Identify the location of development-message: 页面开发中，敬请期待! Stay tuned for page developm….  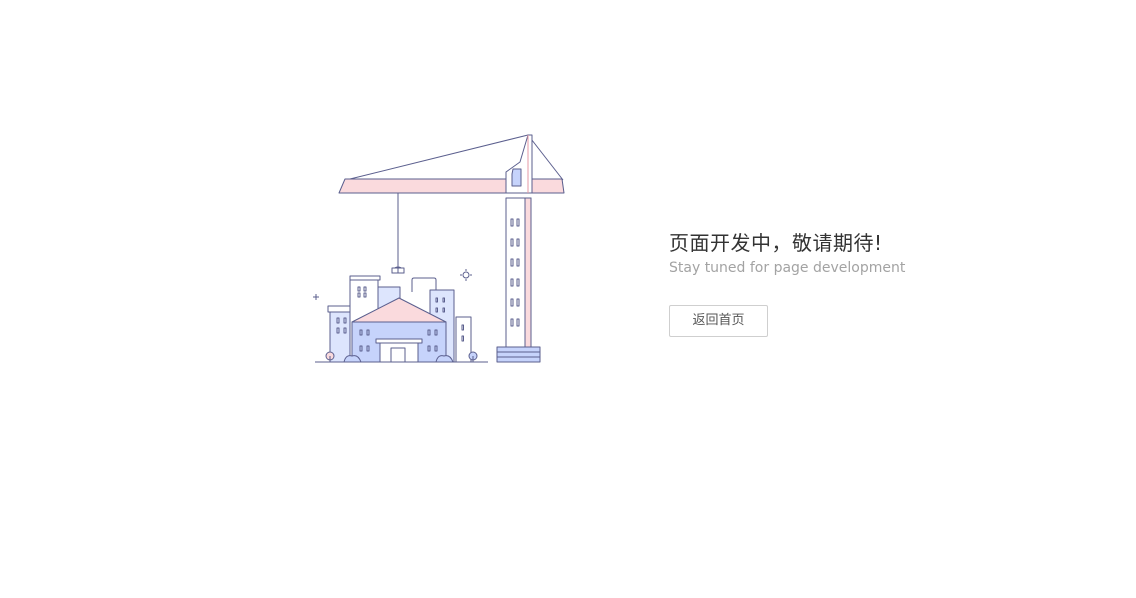
(819, 253).